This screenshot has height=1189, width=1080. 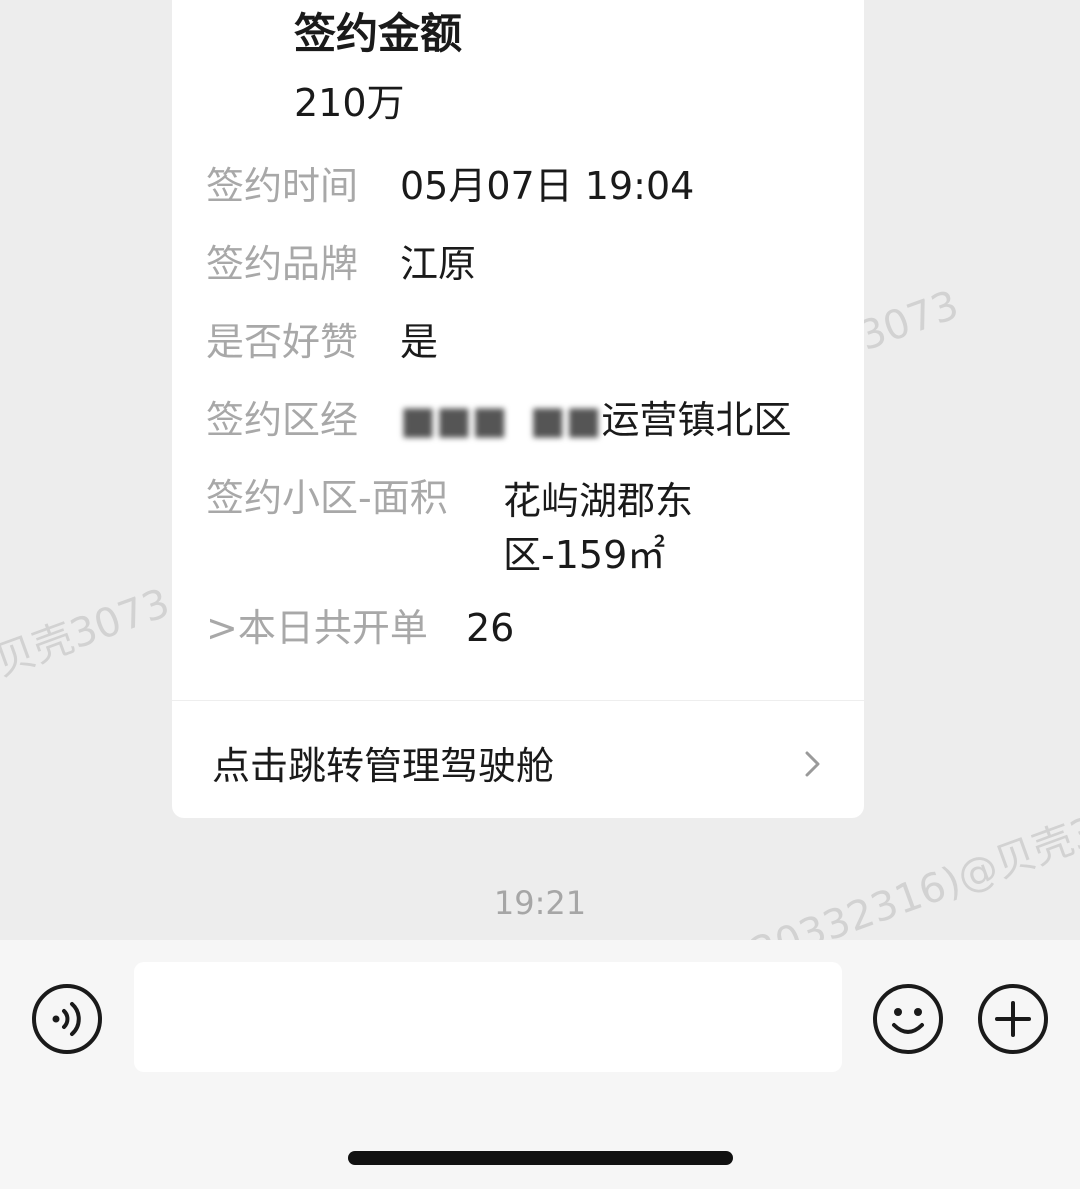 I want to click on message-timestamp: 19:21, so click(x=540, y=903).